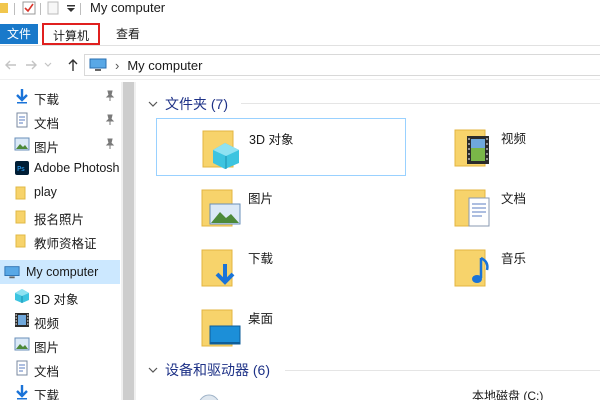 The width and height of the screenshot is (600, 400). I want to click on group-header-label: 文件夹 (7), so click(196, 104).